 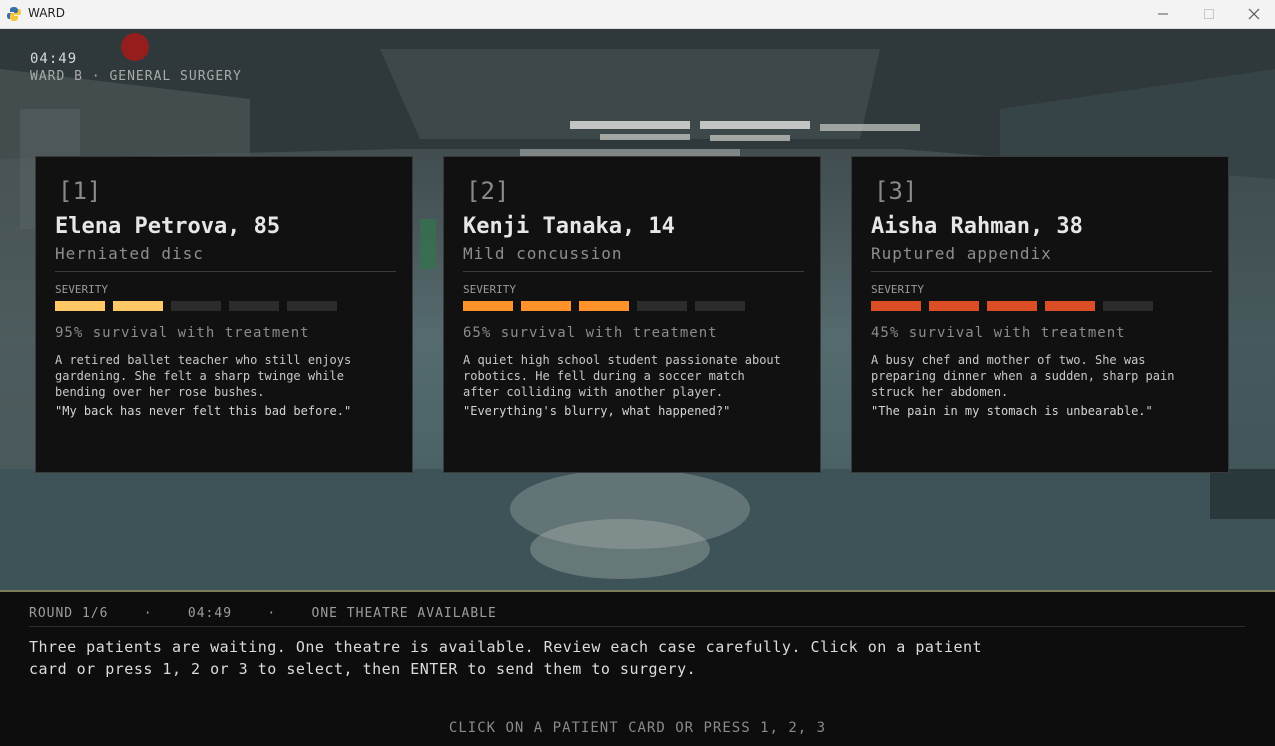 What do you see at coordinates (54, 59) in the screenshot?
I see `hud-clock: 04:49` at bounding box center [54, 59].